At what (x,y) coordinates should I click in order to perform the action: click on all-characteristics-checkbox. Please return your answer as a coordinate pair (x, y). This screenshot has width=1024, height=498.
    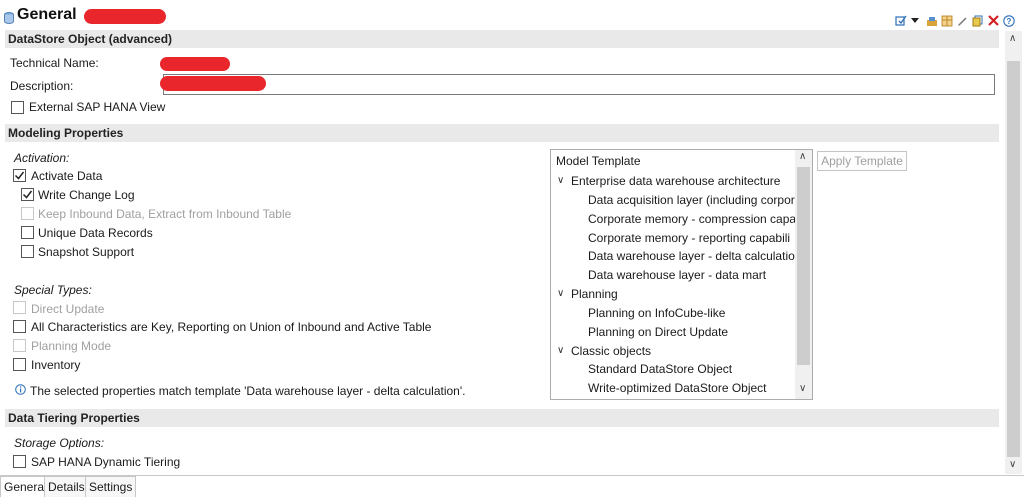
    Looking at the image, I should click on (19, 326).